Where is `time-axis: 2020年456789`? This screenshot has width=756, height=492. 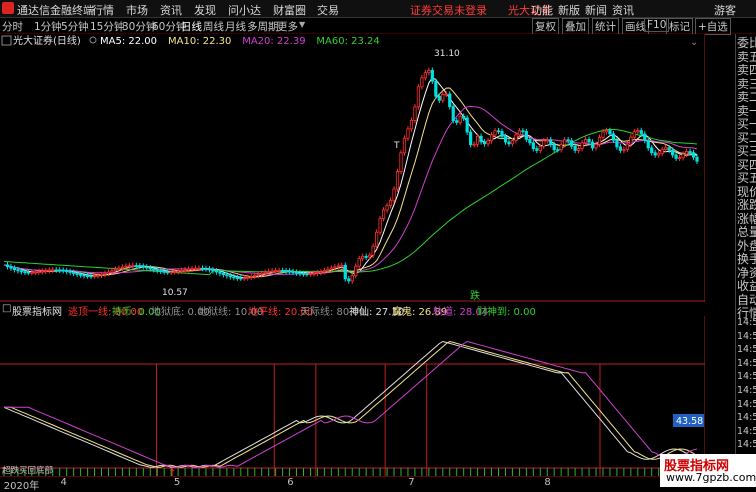
time-axis: 2020年456789 is located at coordinates (378, 484).